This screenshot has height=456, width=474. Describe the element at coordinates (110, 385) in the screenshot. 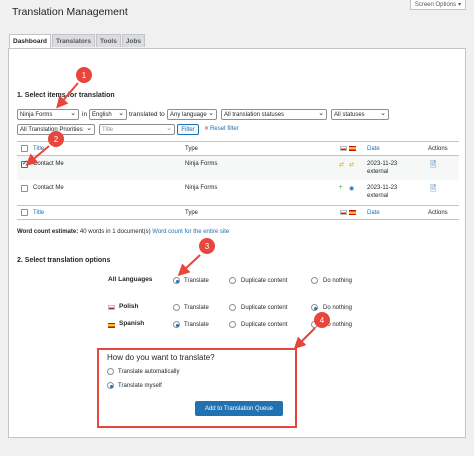

I see `translate-myself-radio` at that location.